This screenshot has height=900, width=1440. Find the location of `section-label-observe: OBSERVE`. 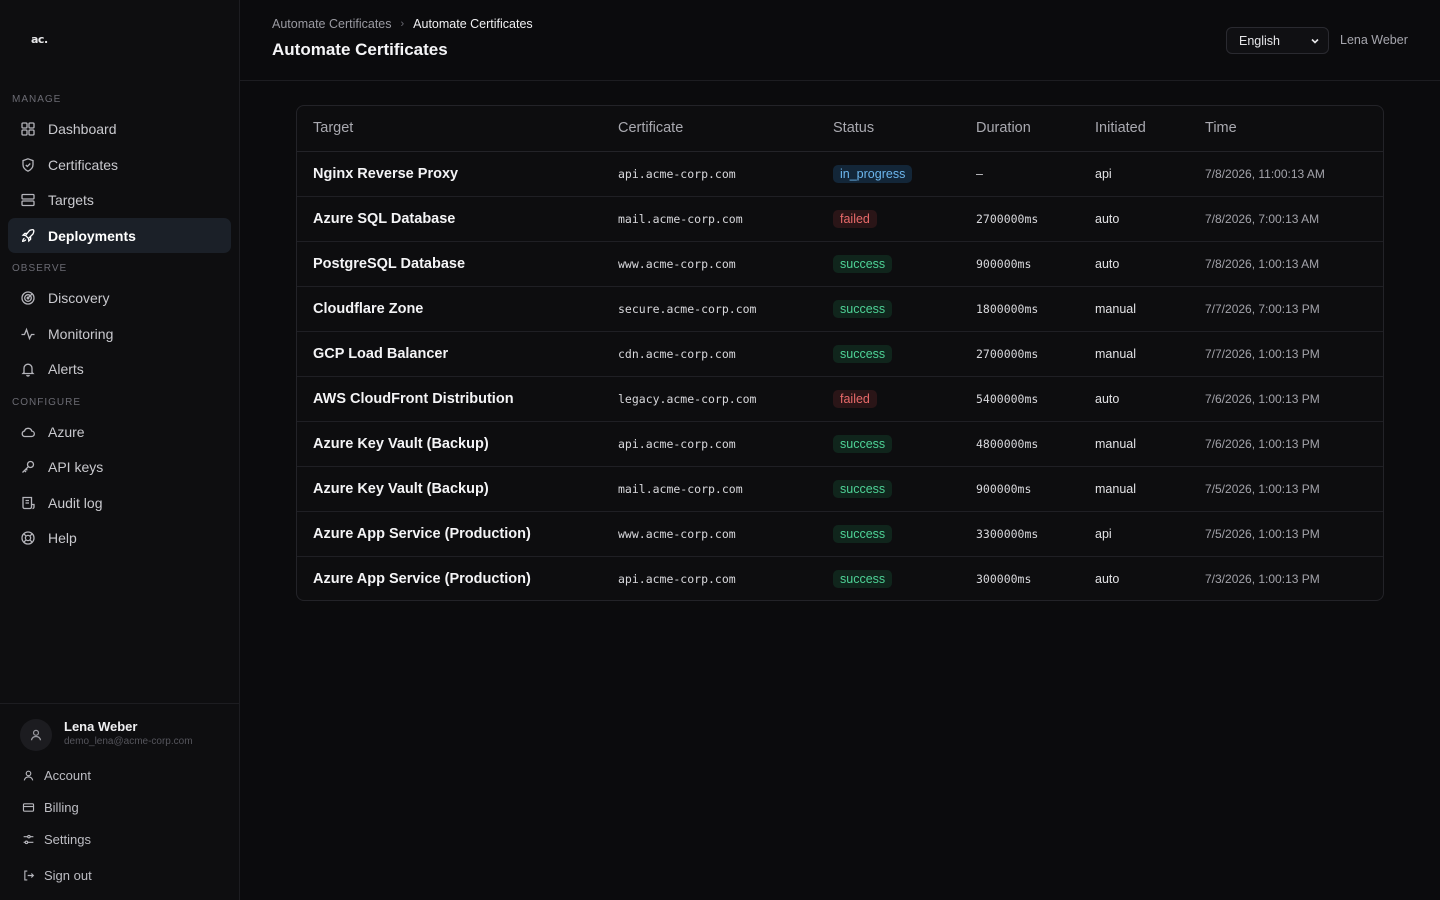

section-label-observe: OBSERVE is located at coordinates (40, 268).